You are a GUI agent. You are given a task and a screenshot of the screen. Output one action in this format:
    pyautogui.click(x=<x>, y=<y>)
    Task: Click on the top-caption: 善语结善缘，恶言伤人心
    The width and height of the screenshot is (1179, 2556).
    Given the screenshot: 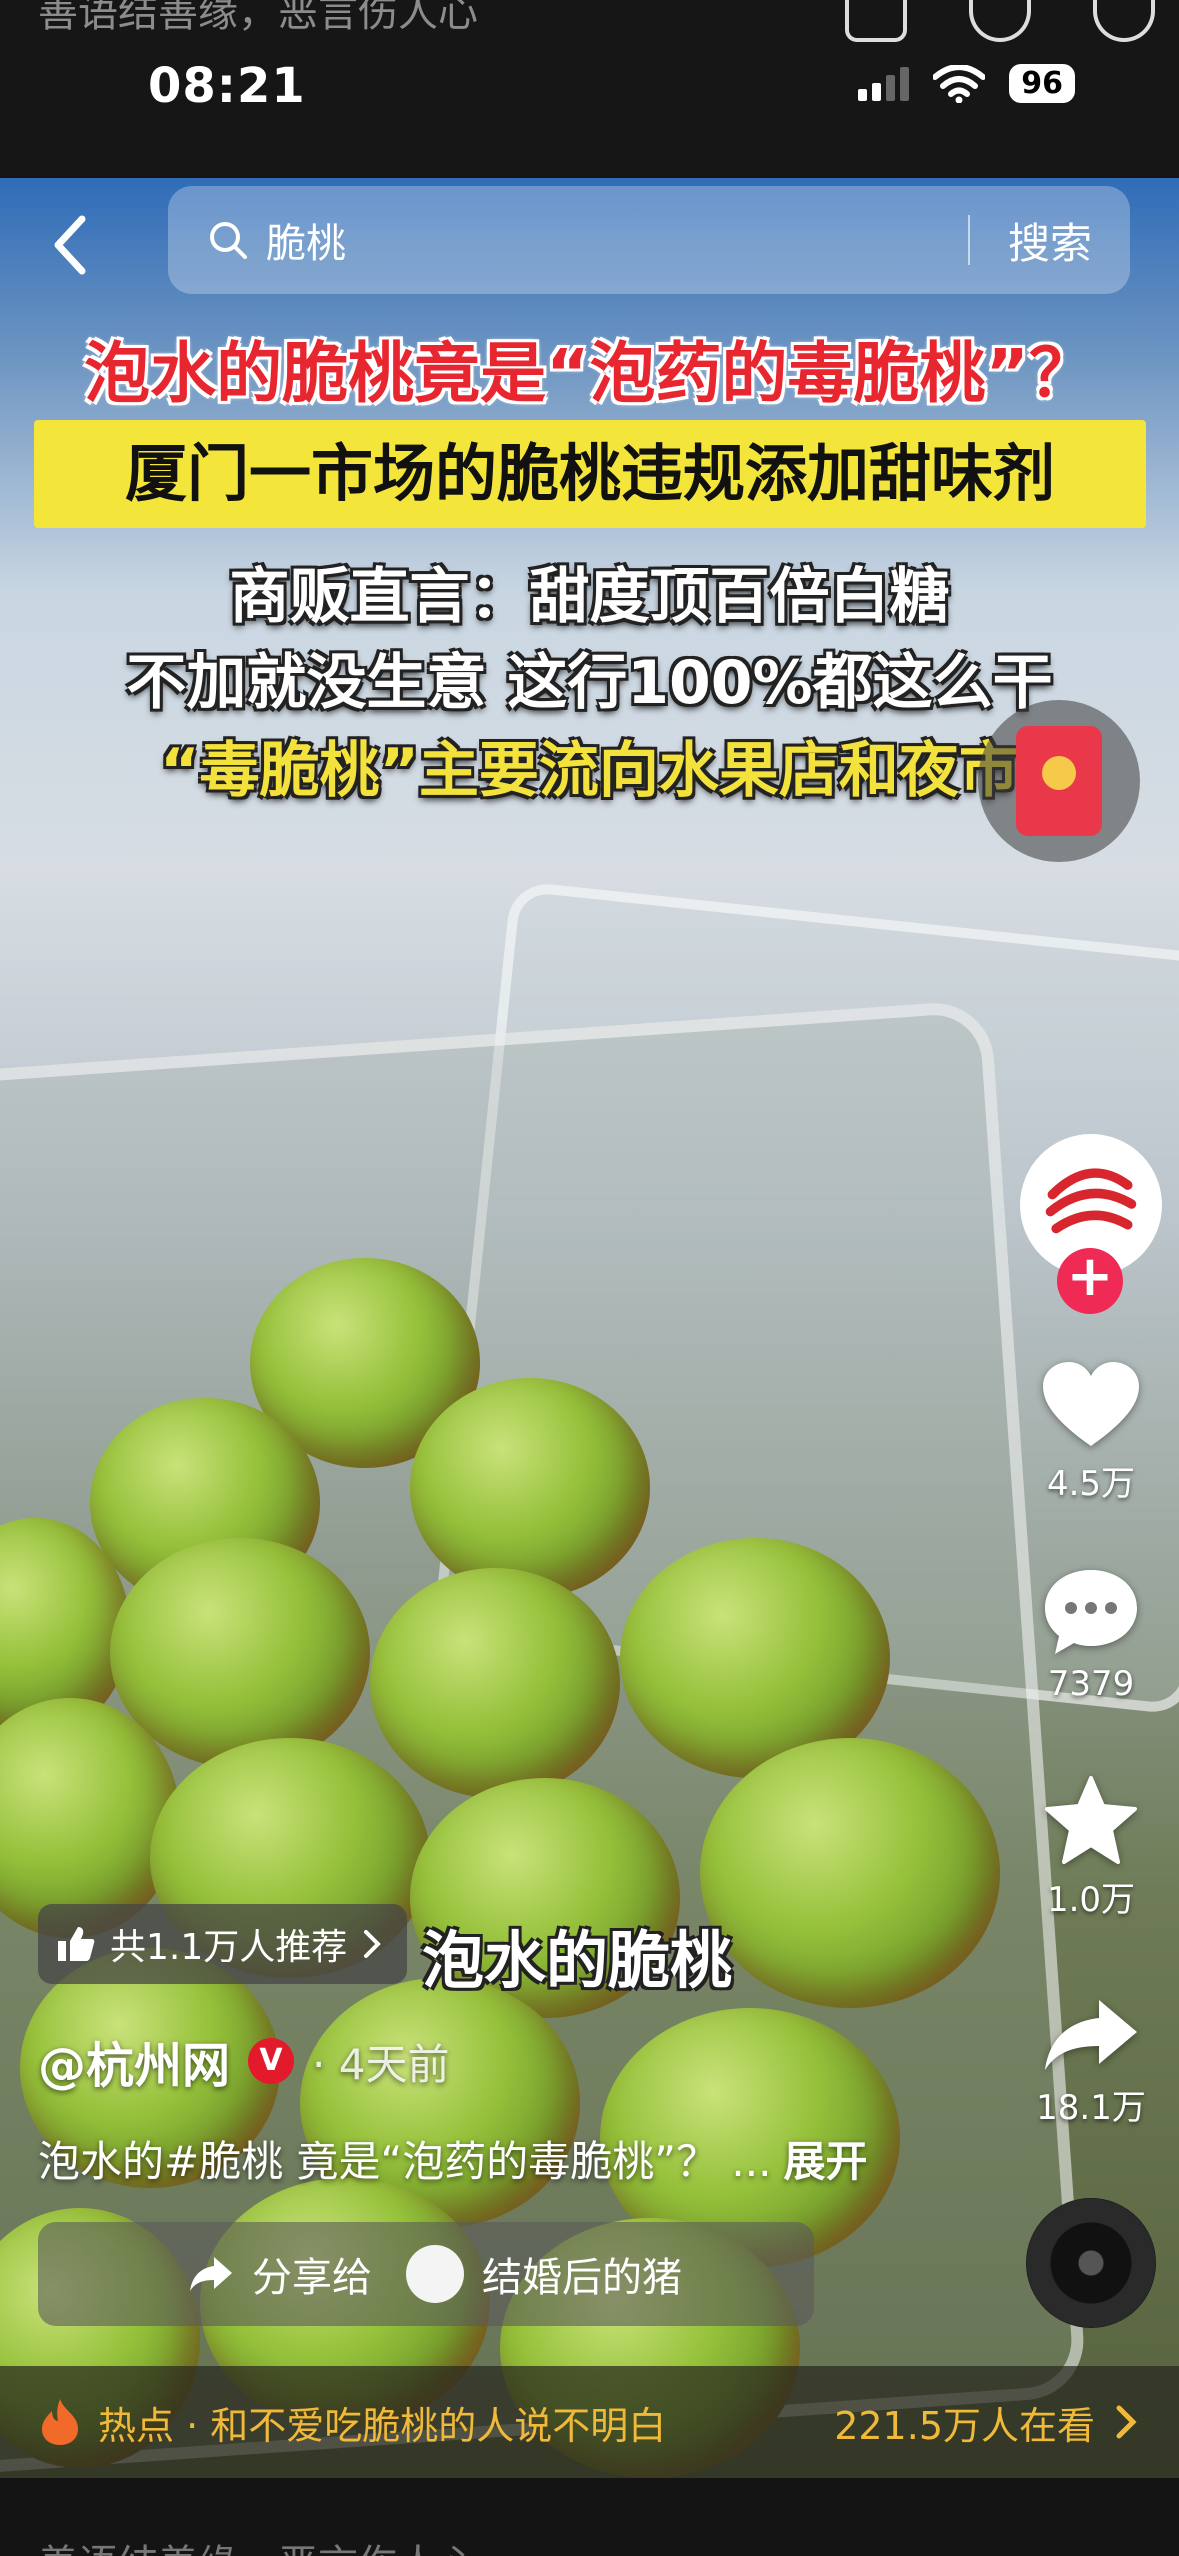 What is the action you would take?
    pyautogui.click(x=258, y=18)
    